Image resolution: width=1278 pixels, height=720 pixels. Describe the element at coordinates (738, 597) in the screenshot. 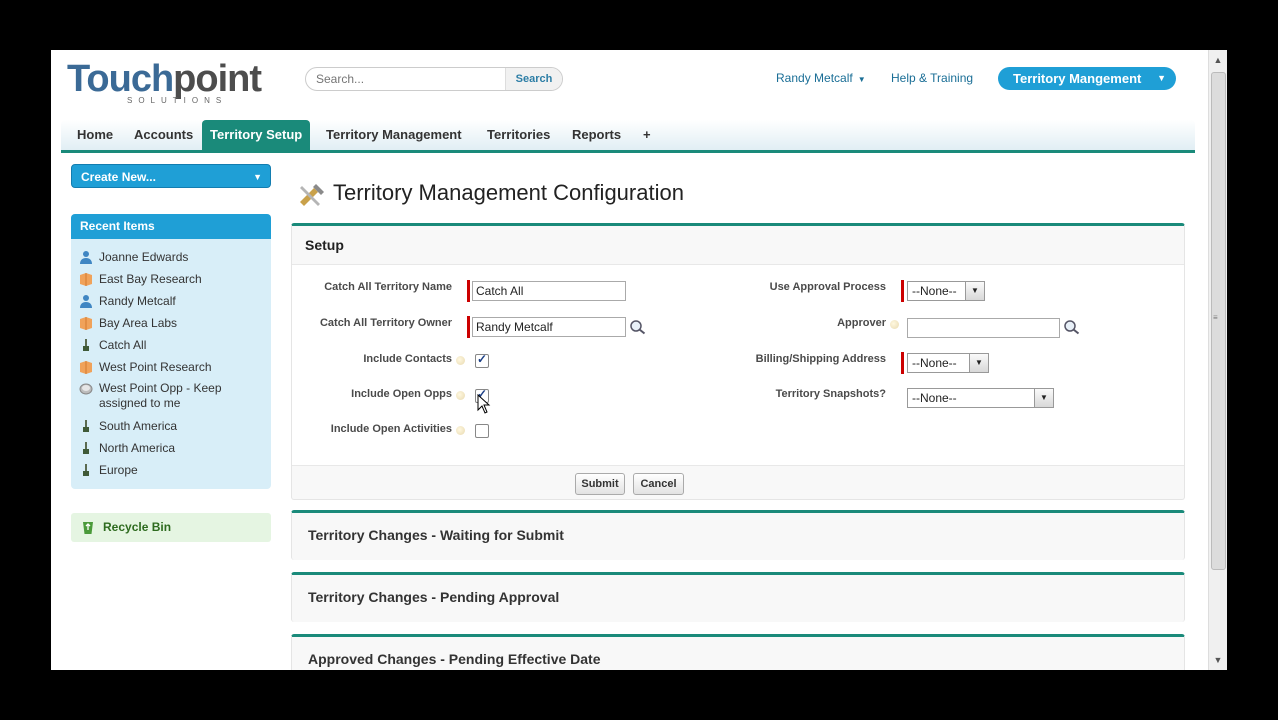

I see `pending-approval-section: Territory Changes - Pending Approval` at that location.